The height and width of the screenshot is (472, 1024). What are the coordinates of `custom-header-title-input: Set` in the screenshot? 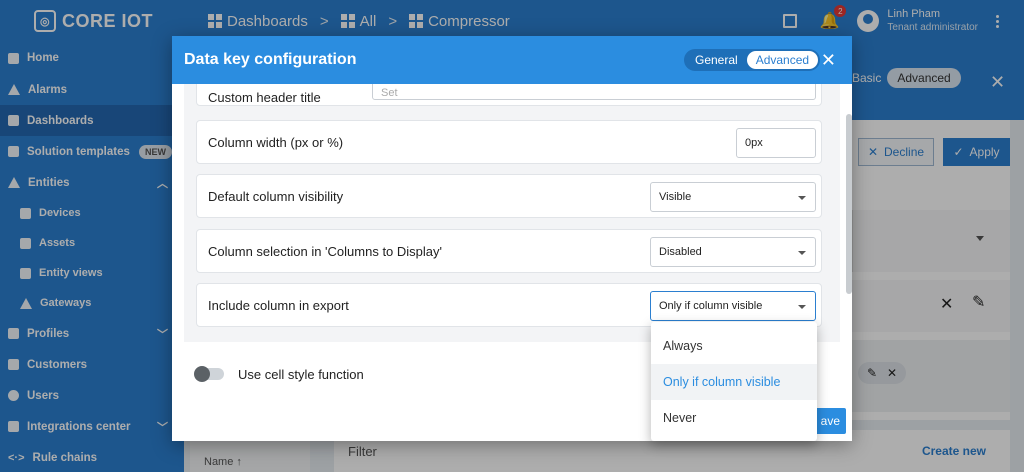 It's located at (594, 92).